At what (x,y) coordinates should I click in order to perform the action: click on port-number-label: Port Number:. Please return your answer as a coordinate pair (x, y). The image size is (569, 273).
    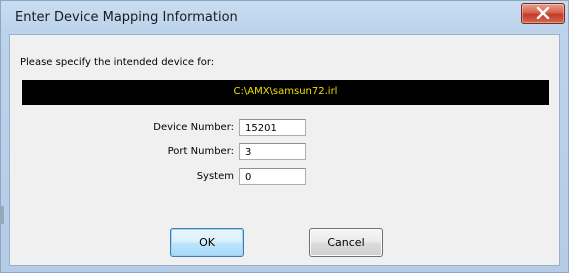
    Looking at the image, I should click on (200, 151).